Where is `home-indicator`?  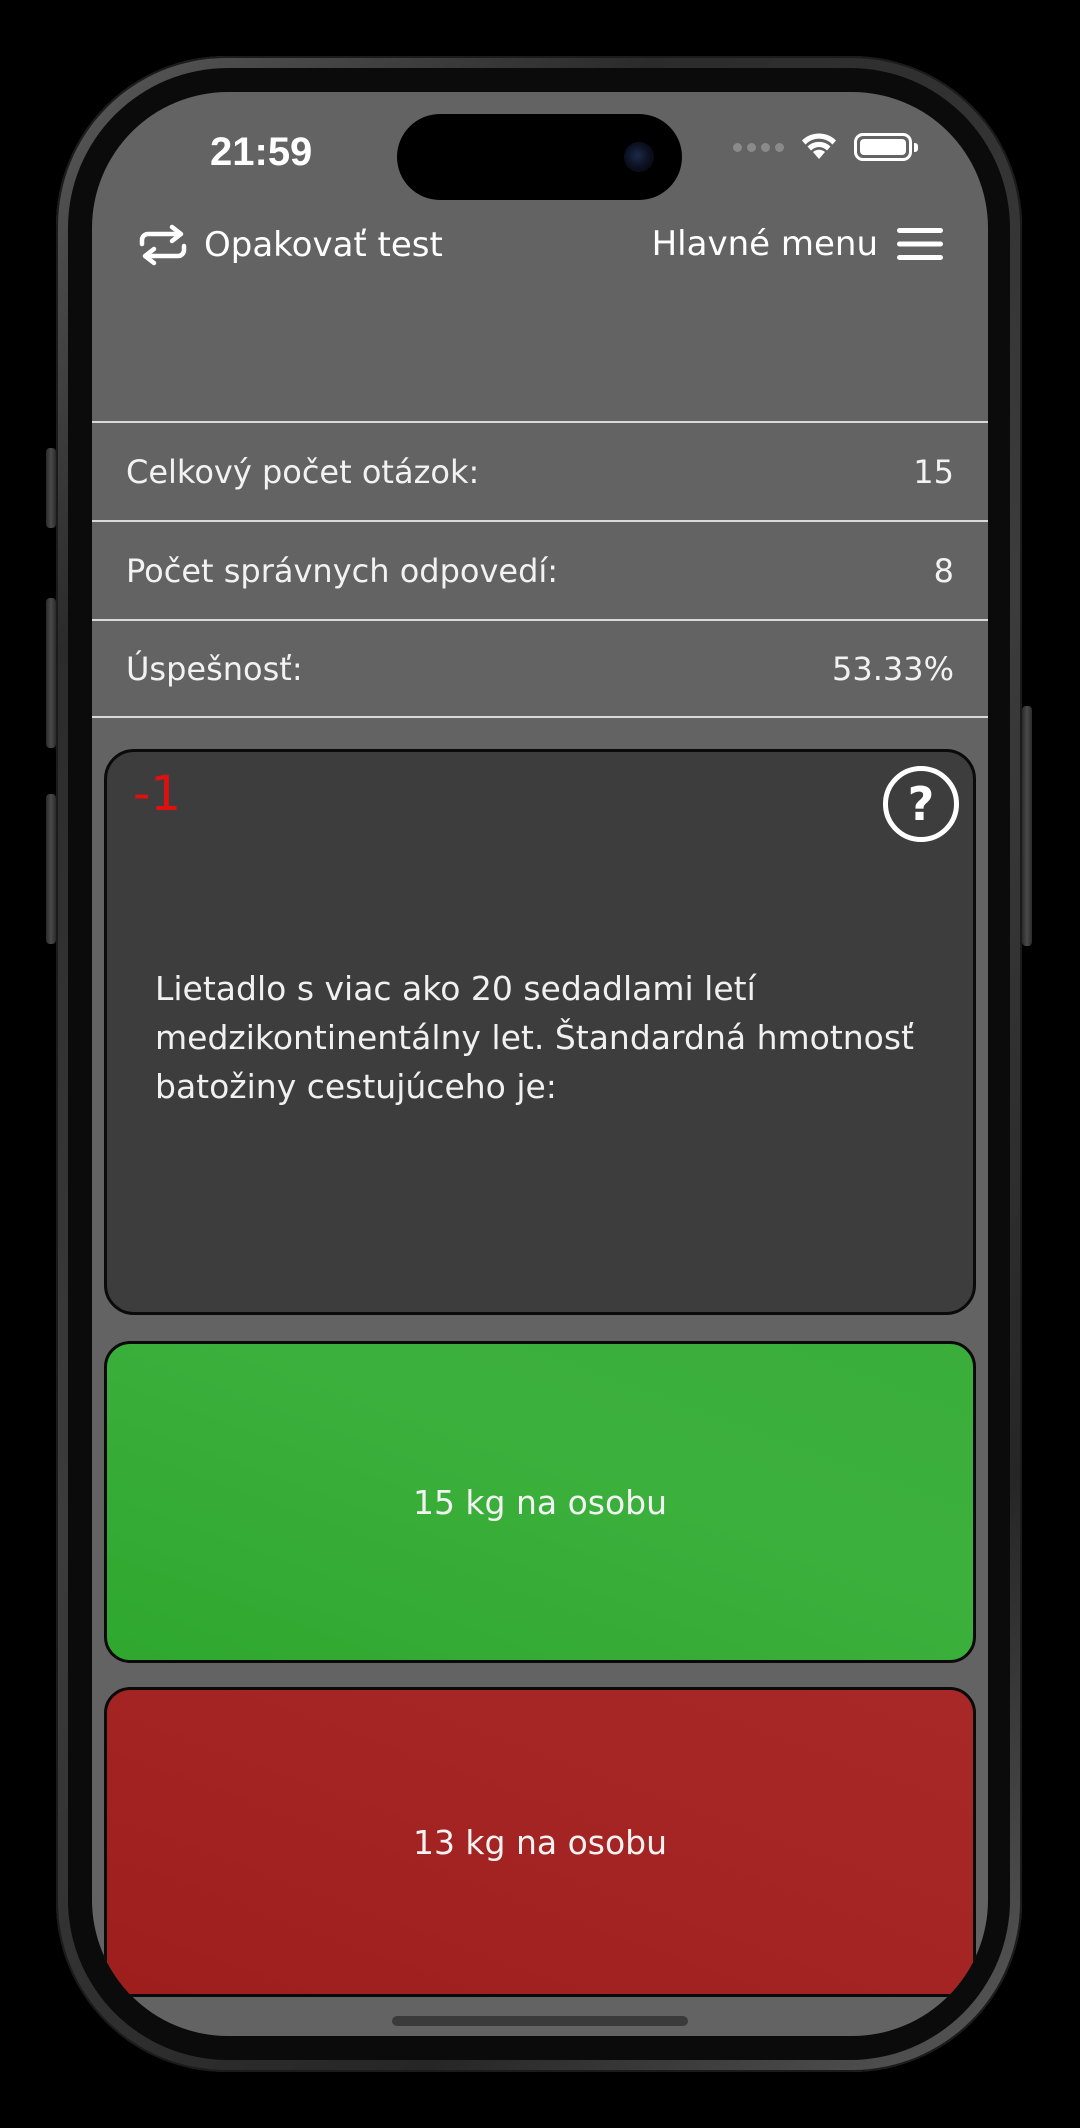 home-indicator is located at coordinates (540, 2021).